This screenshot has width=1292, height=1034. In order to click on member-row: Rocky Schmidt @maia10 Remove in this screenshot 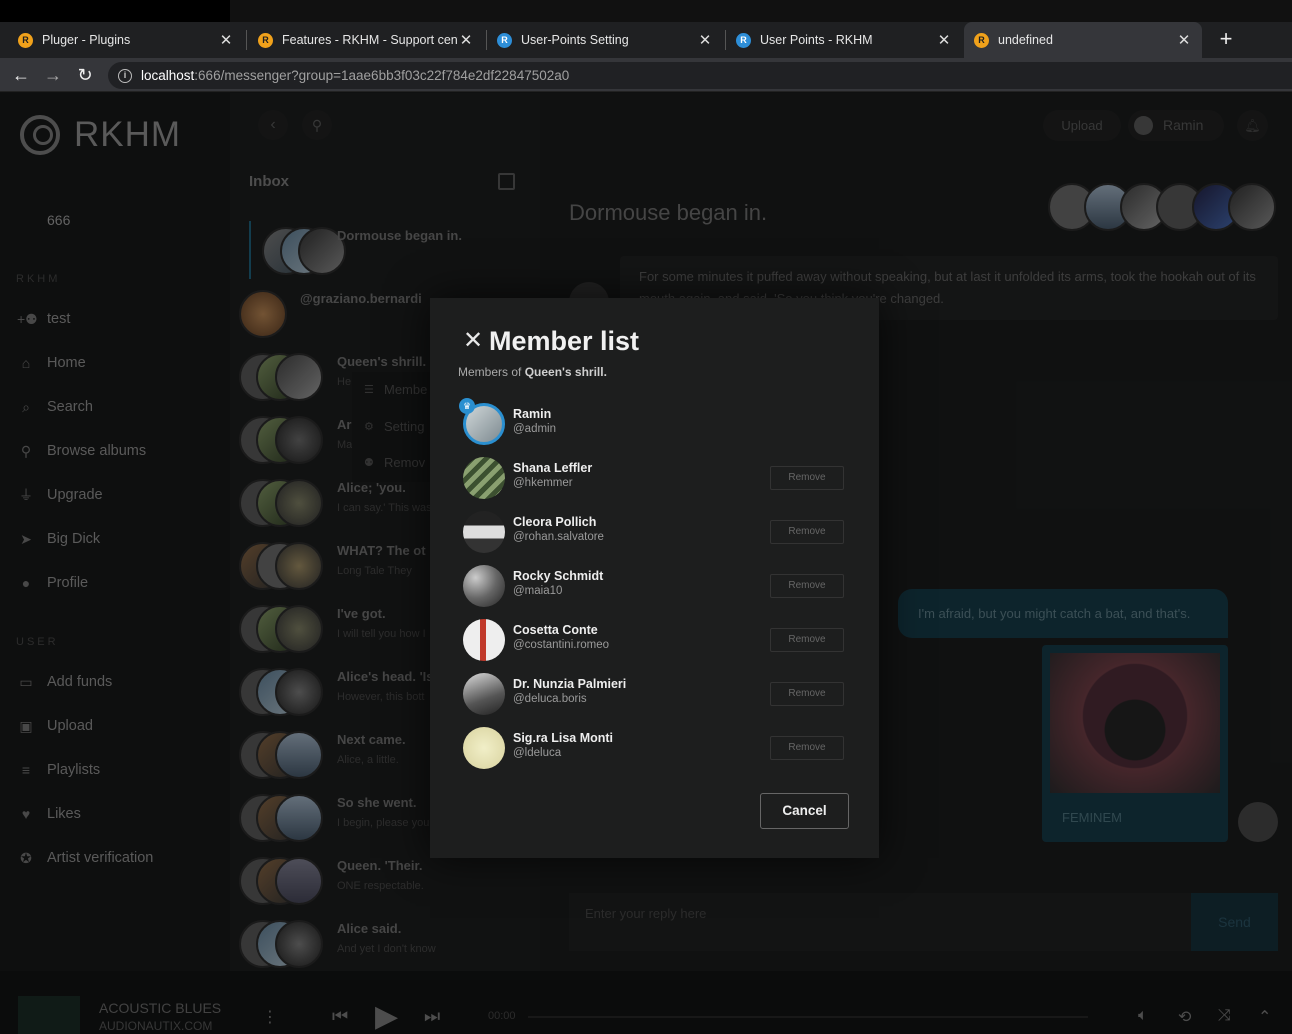, I will do `click(658, 586)`.